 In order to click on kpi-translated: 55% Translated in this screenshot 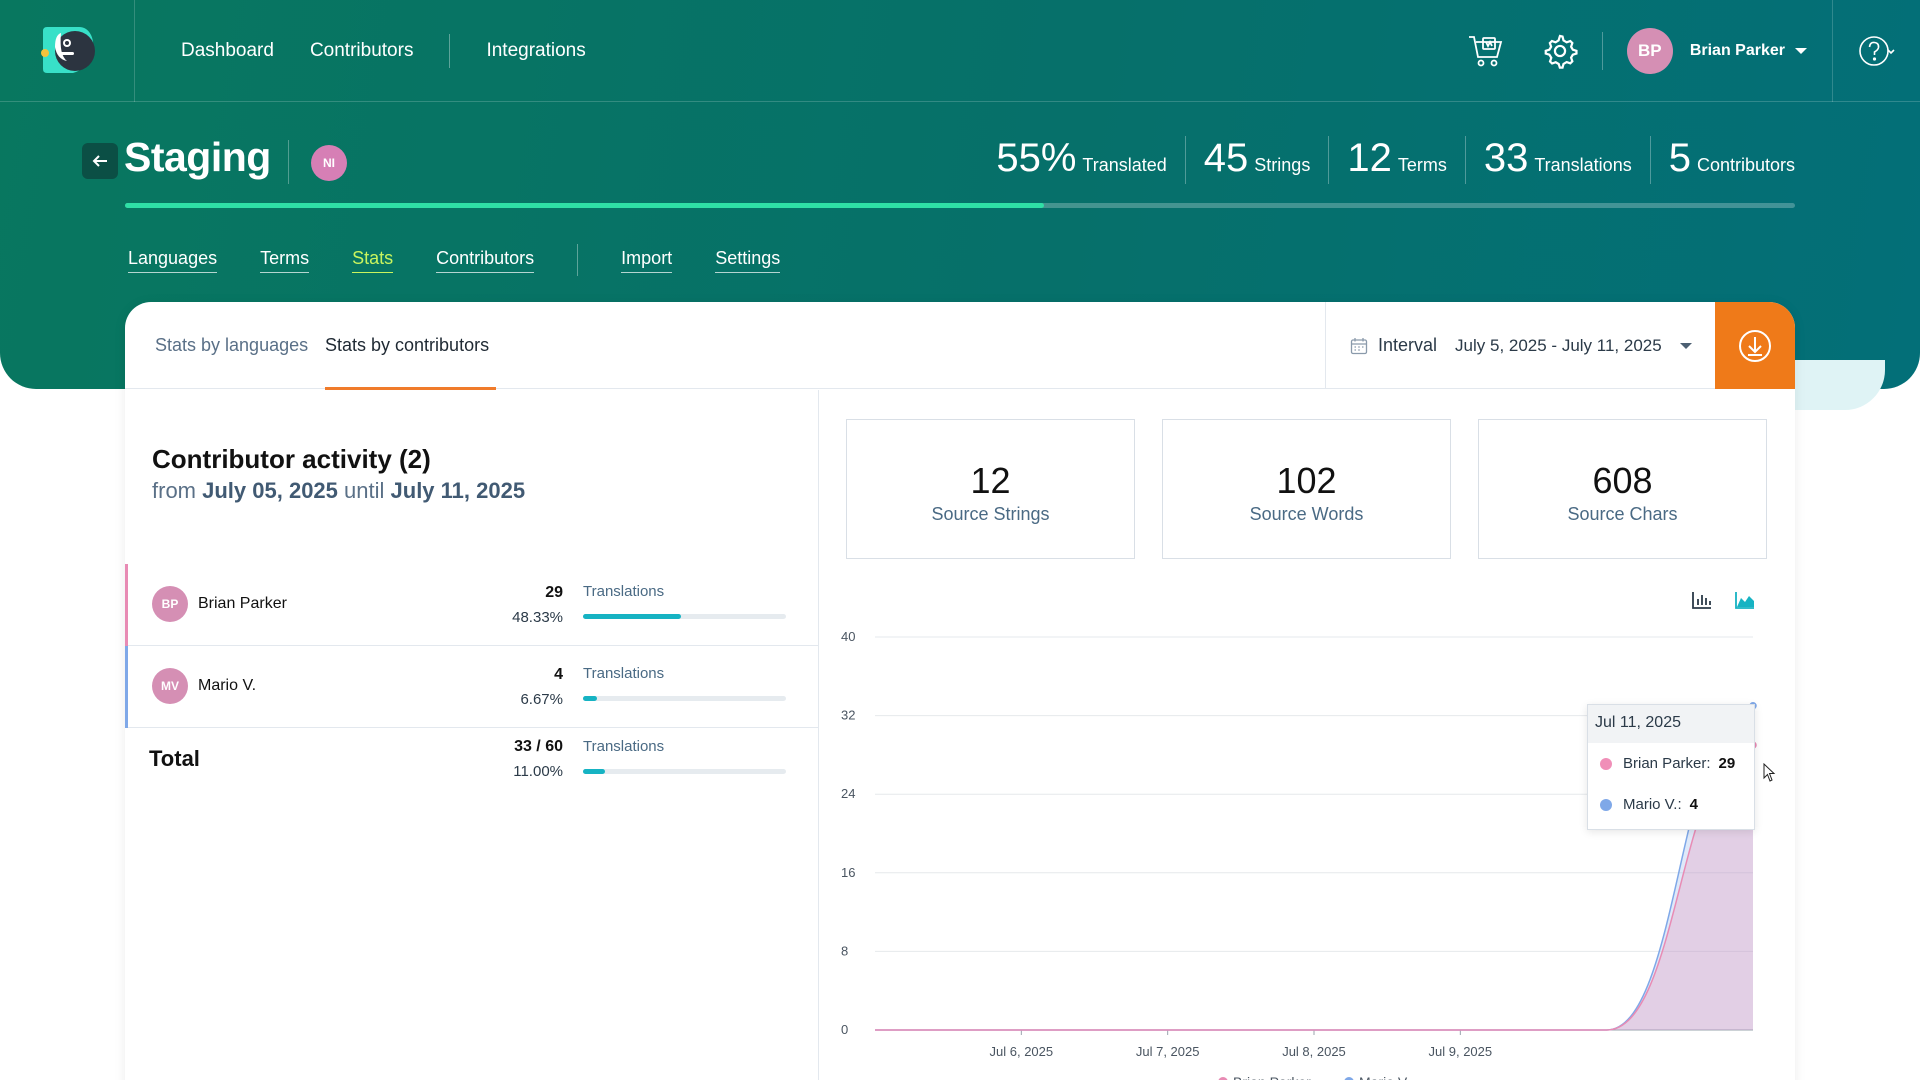, I will do `click(1081, 160)`.